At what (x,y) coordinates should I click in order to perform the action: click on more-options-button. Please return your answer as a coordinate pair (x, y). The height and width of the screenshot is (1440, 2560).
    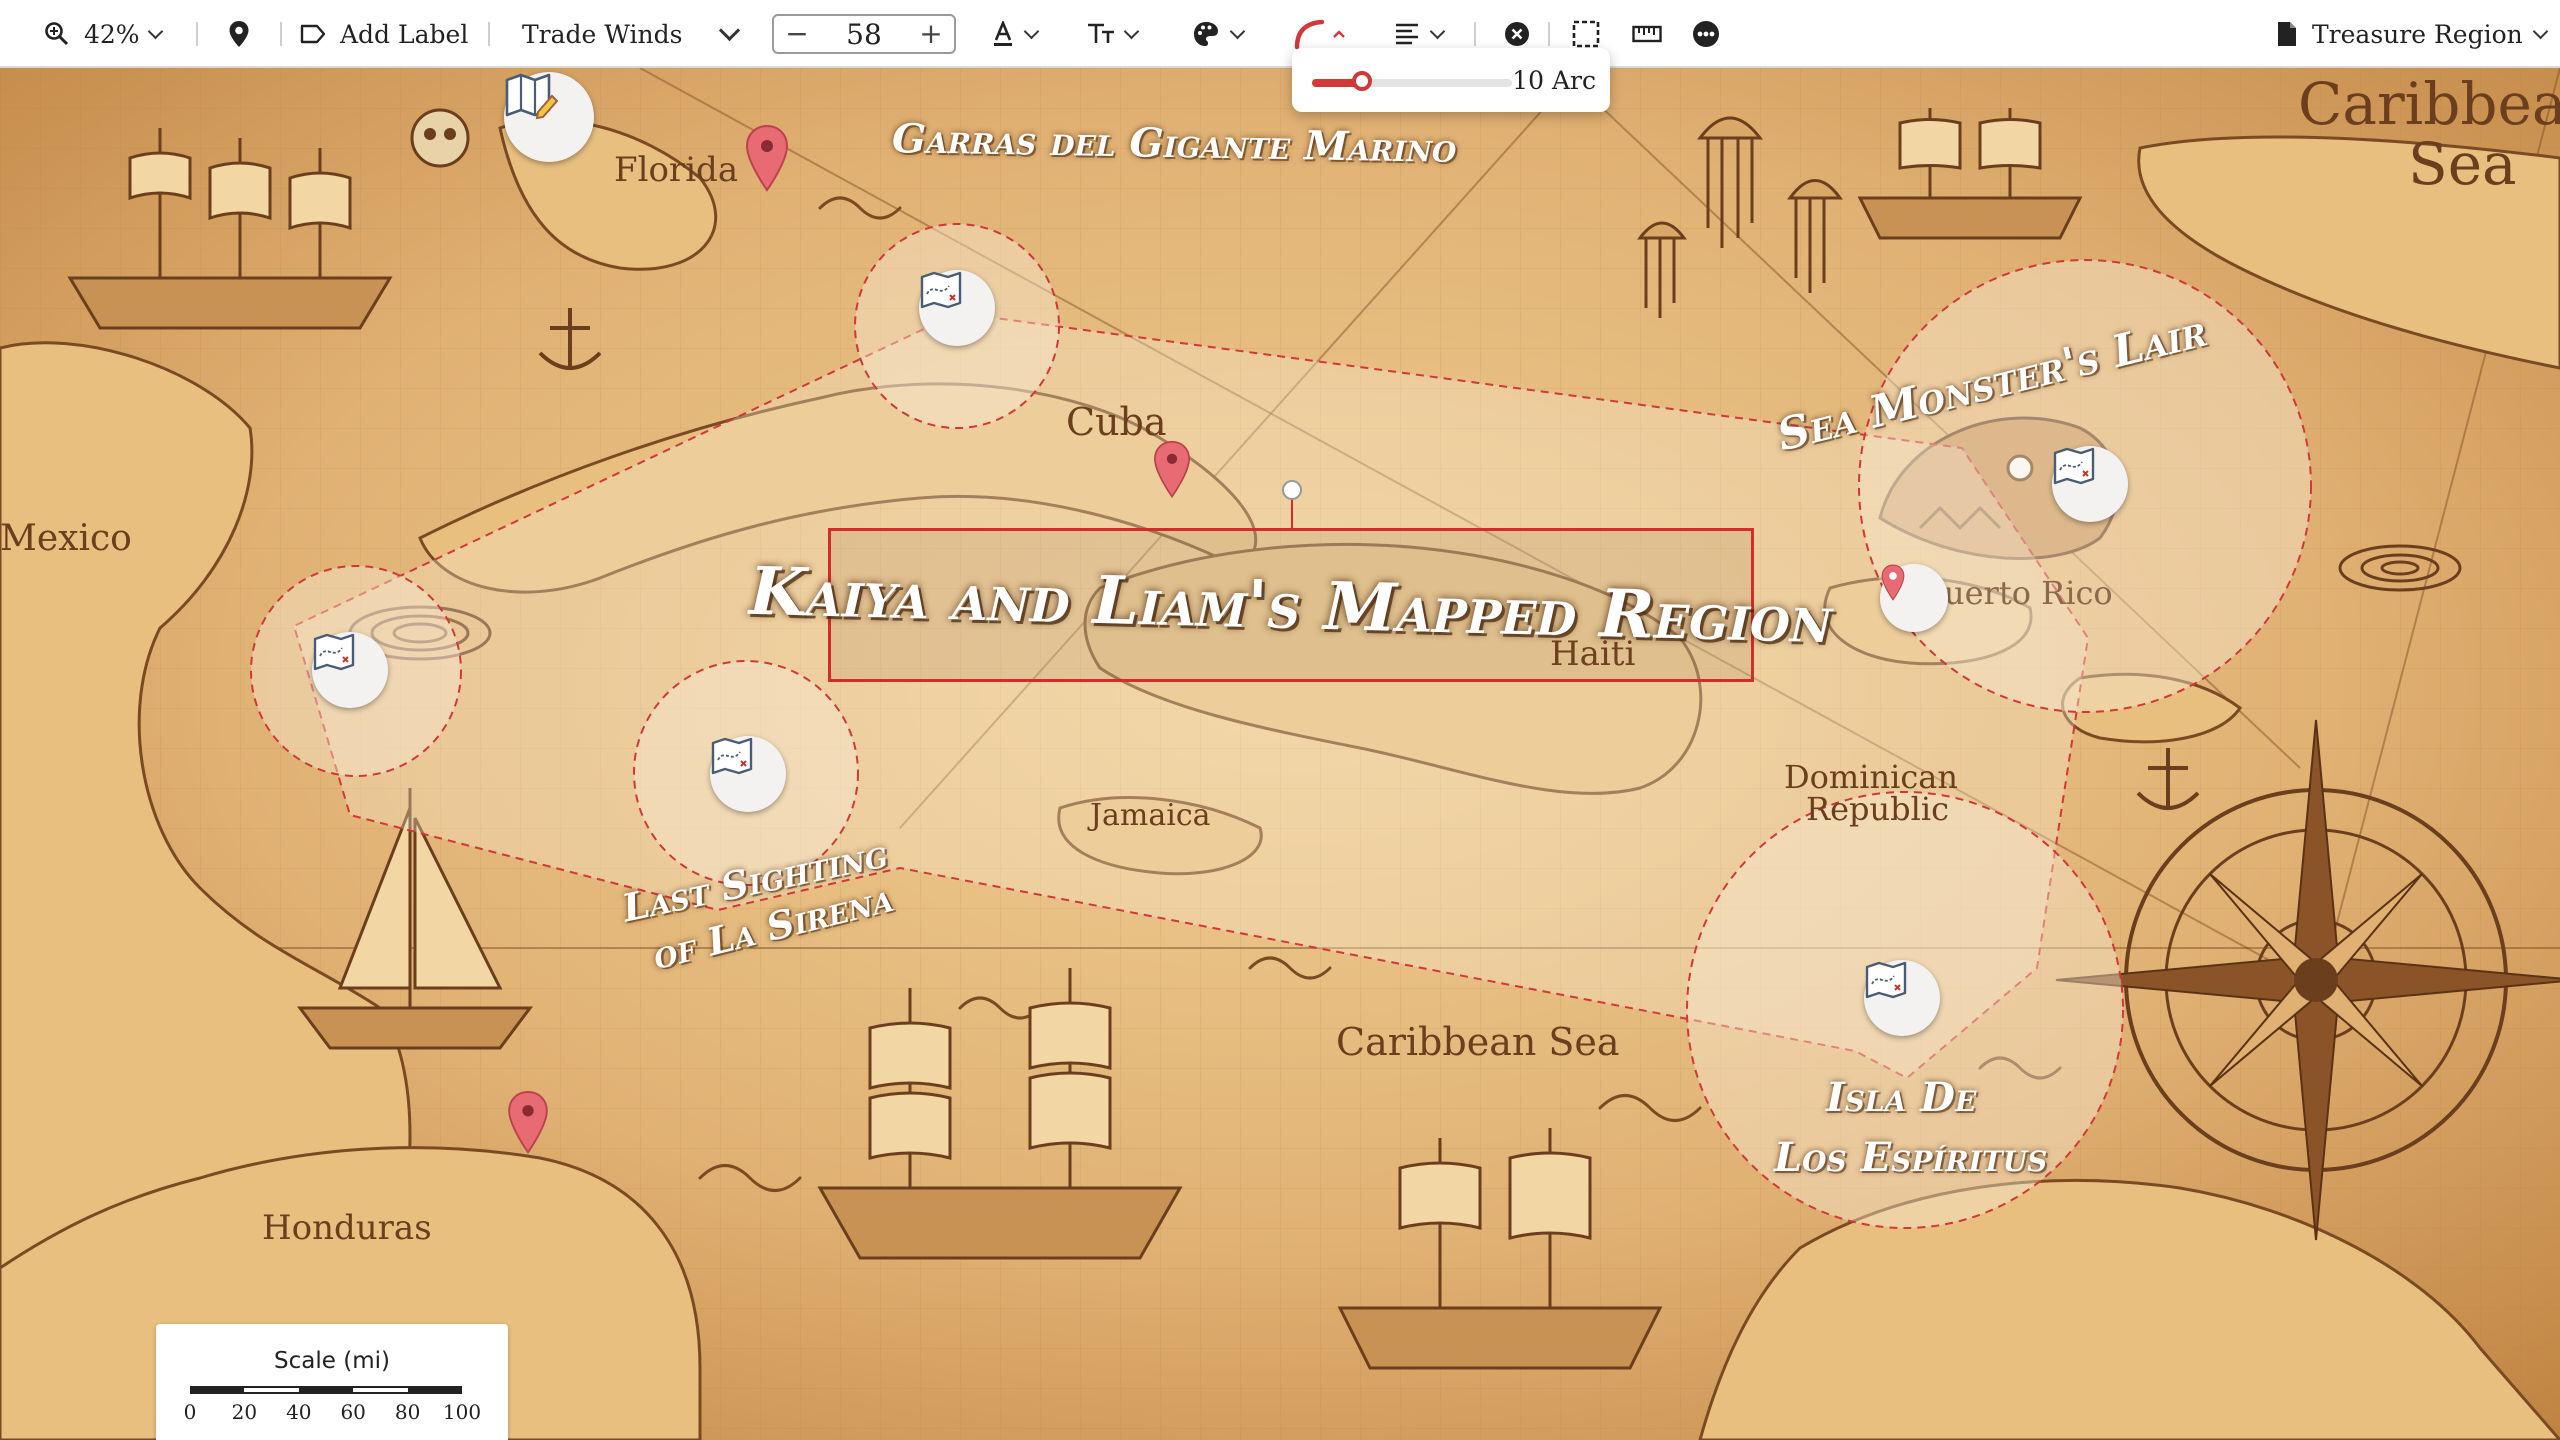
    Looking at the image, I should click on (1706, 34).